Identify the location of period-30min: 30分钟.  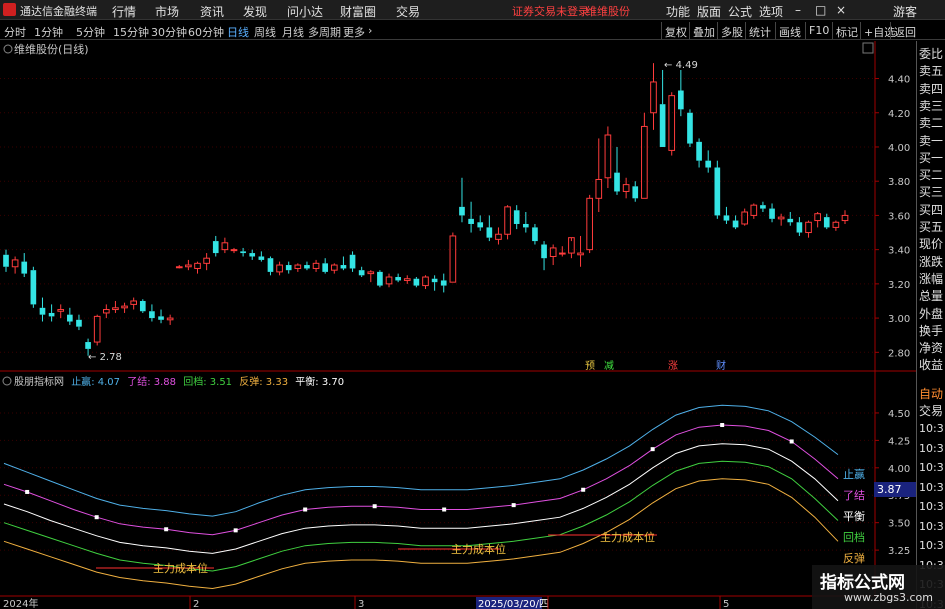
(169, 32).